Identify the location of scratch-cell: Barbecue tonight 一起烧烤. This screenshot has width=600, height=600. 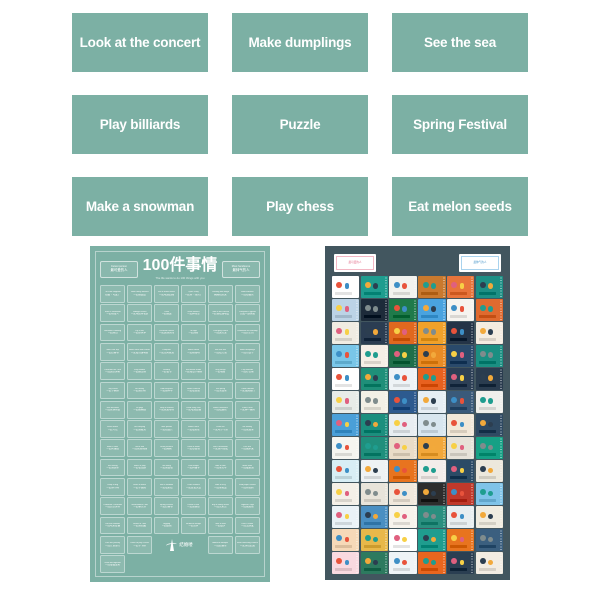
(193, 525).